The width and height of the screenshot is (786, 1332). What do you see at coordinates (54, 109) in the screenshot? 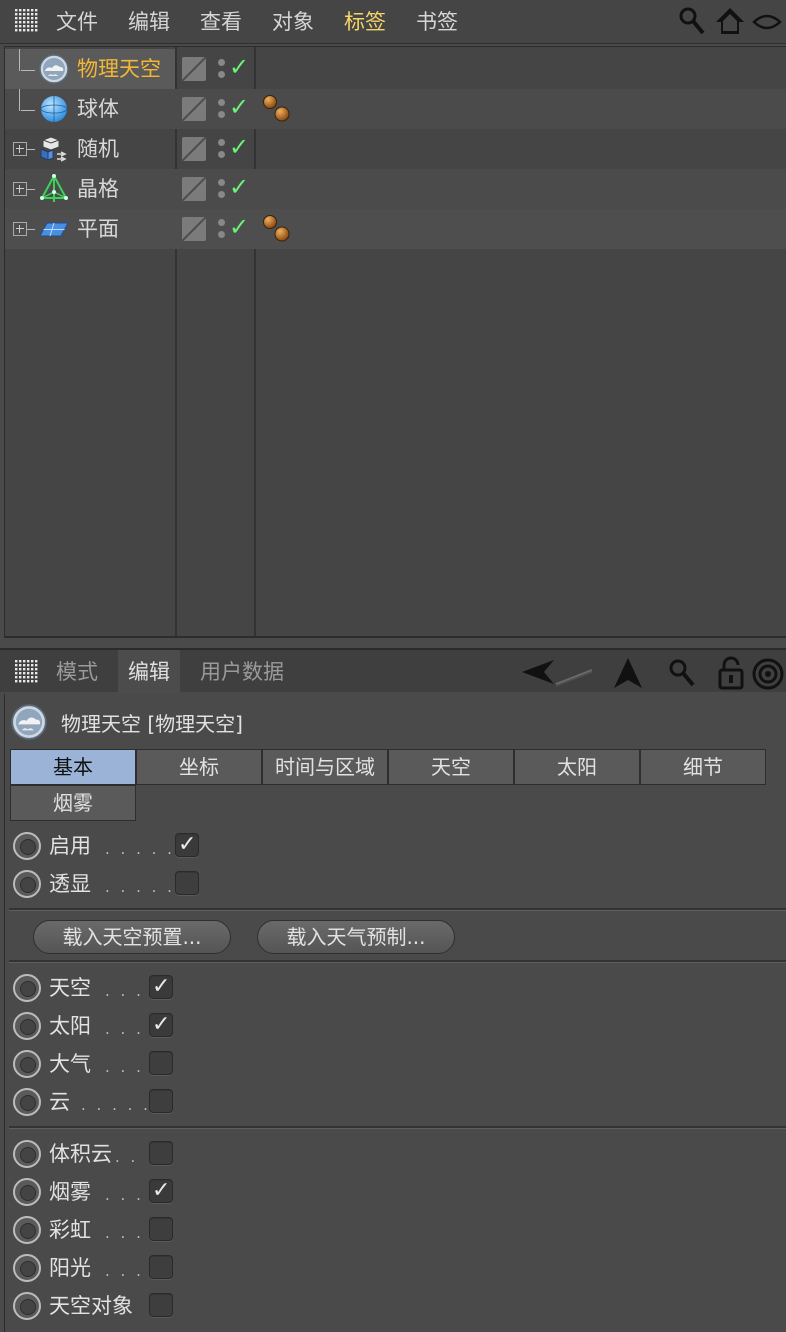
I see `sphere-icon` at bounding box center [54, 109].